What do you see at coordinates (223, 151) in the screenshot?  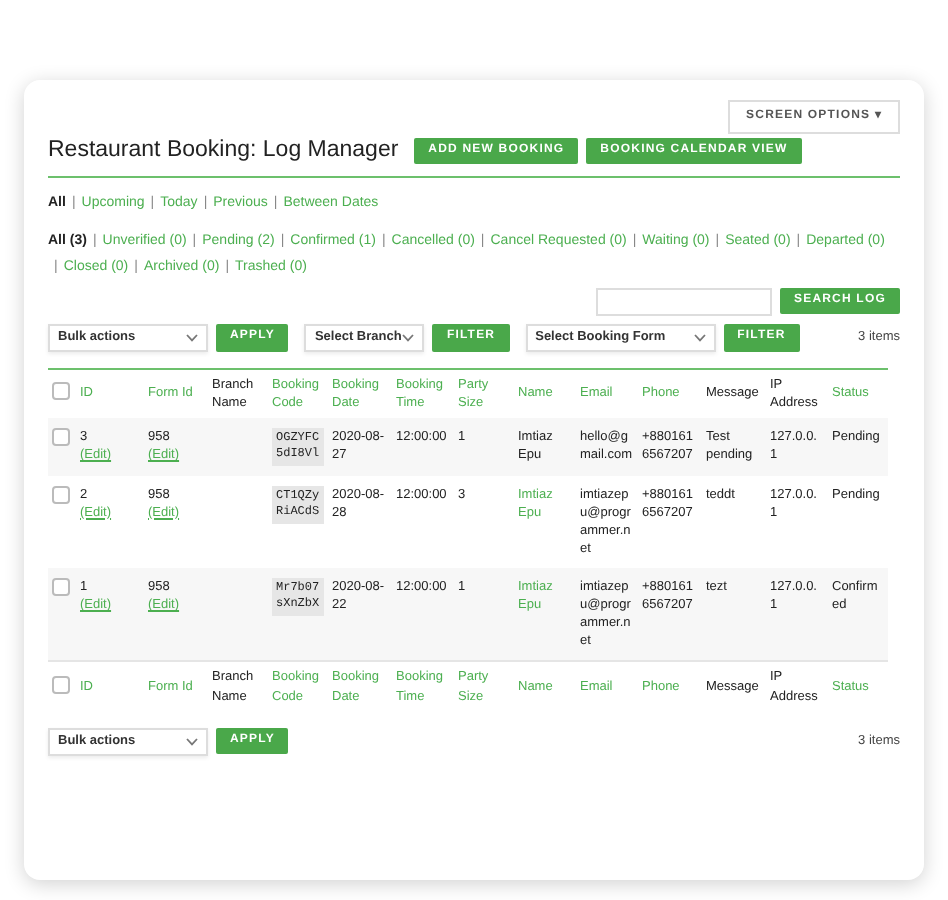 I see `page-title: Restaurant Booking: Log Manager` at bounding box center [223, 151].